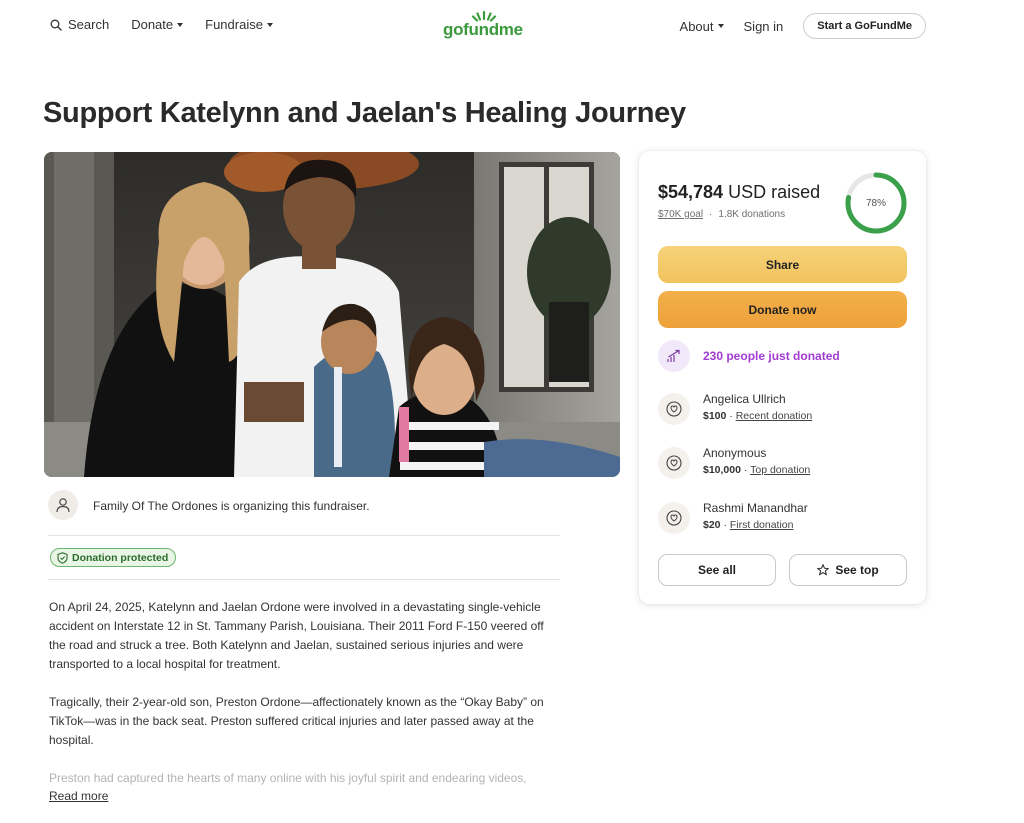 Image resolution: width=1024 pixels, height=823 pixels. What do you see at coordinates (304, 558) in the screenshot?
I see `protection-row: Donation protected` at bounding box center [304, 558].